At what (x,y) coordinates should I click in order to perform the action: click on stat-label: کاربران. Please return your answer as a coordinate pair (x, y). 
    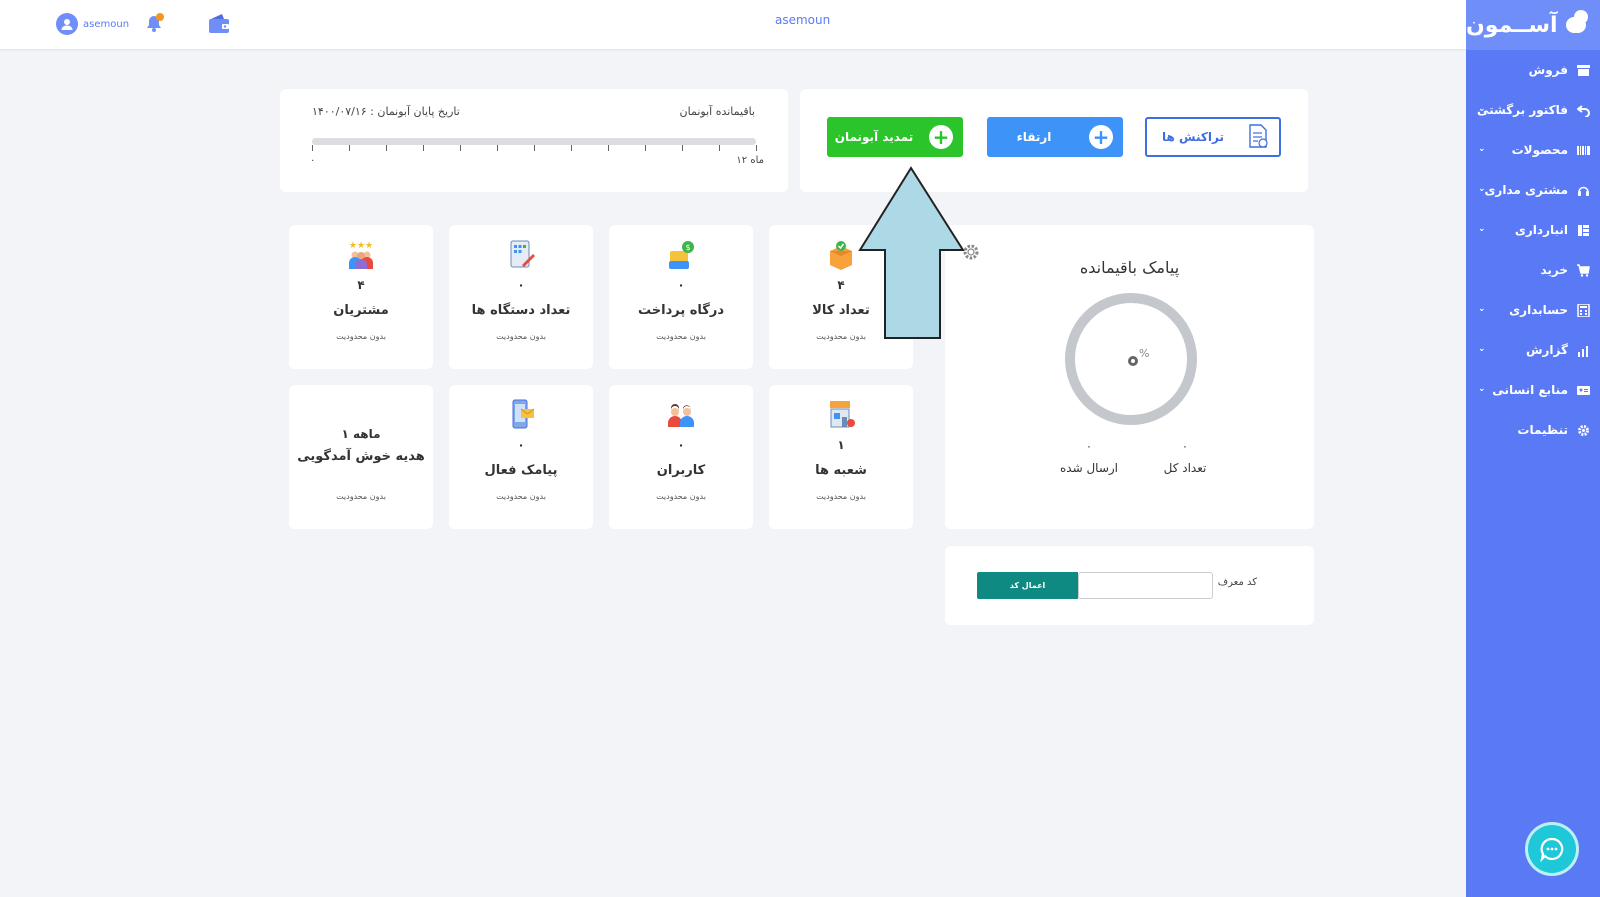
    Looking at the image, I should click on (681, 470).